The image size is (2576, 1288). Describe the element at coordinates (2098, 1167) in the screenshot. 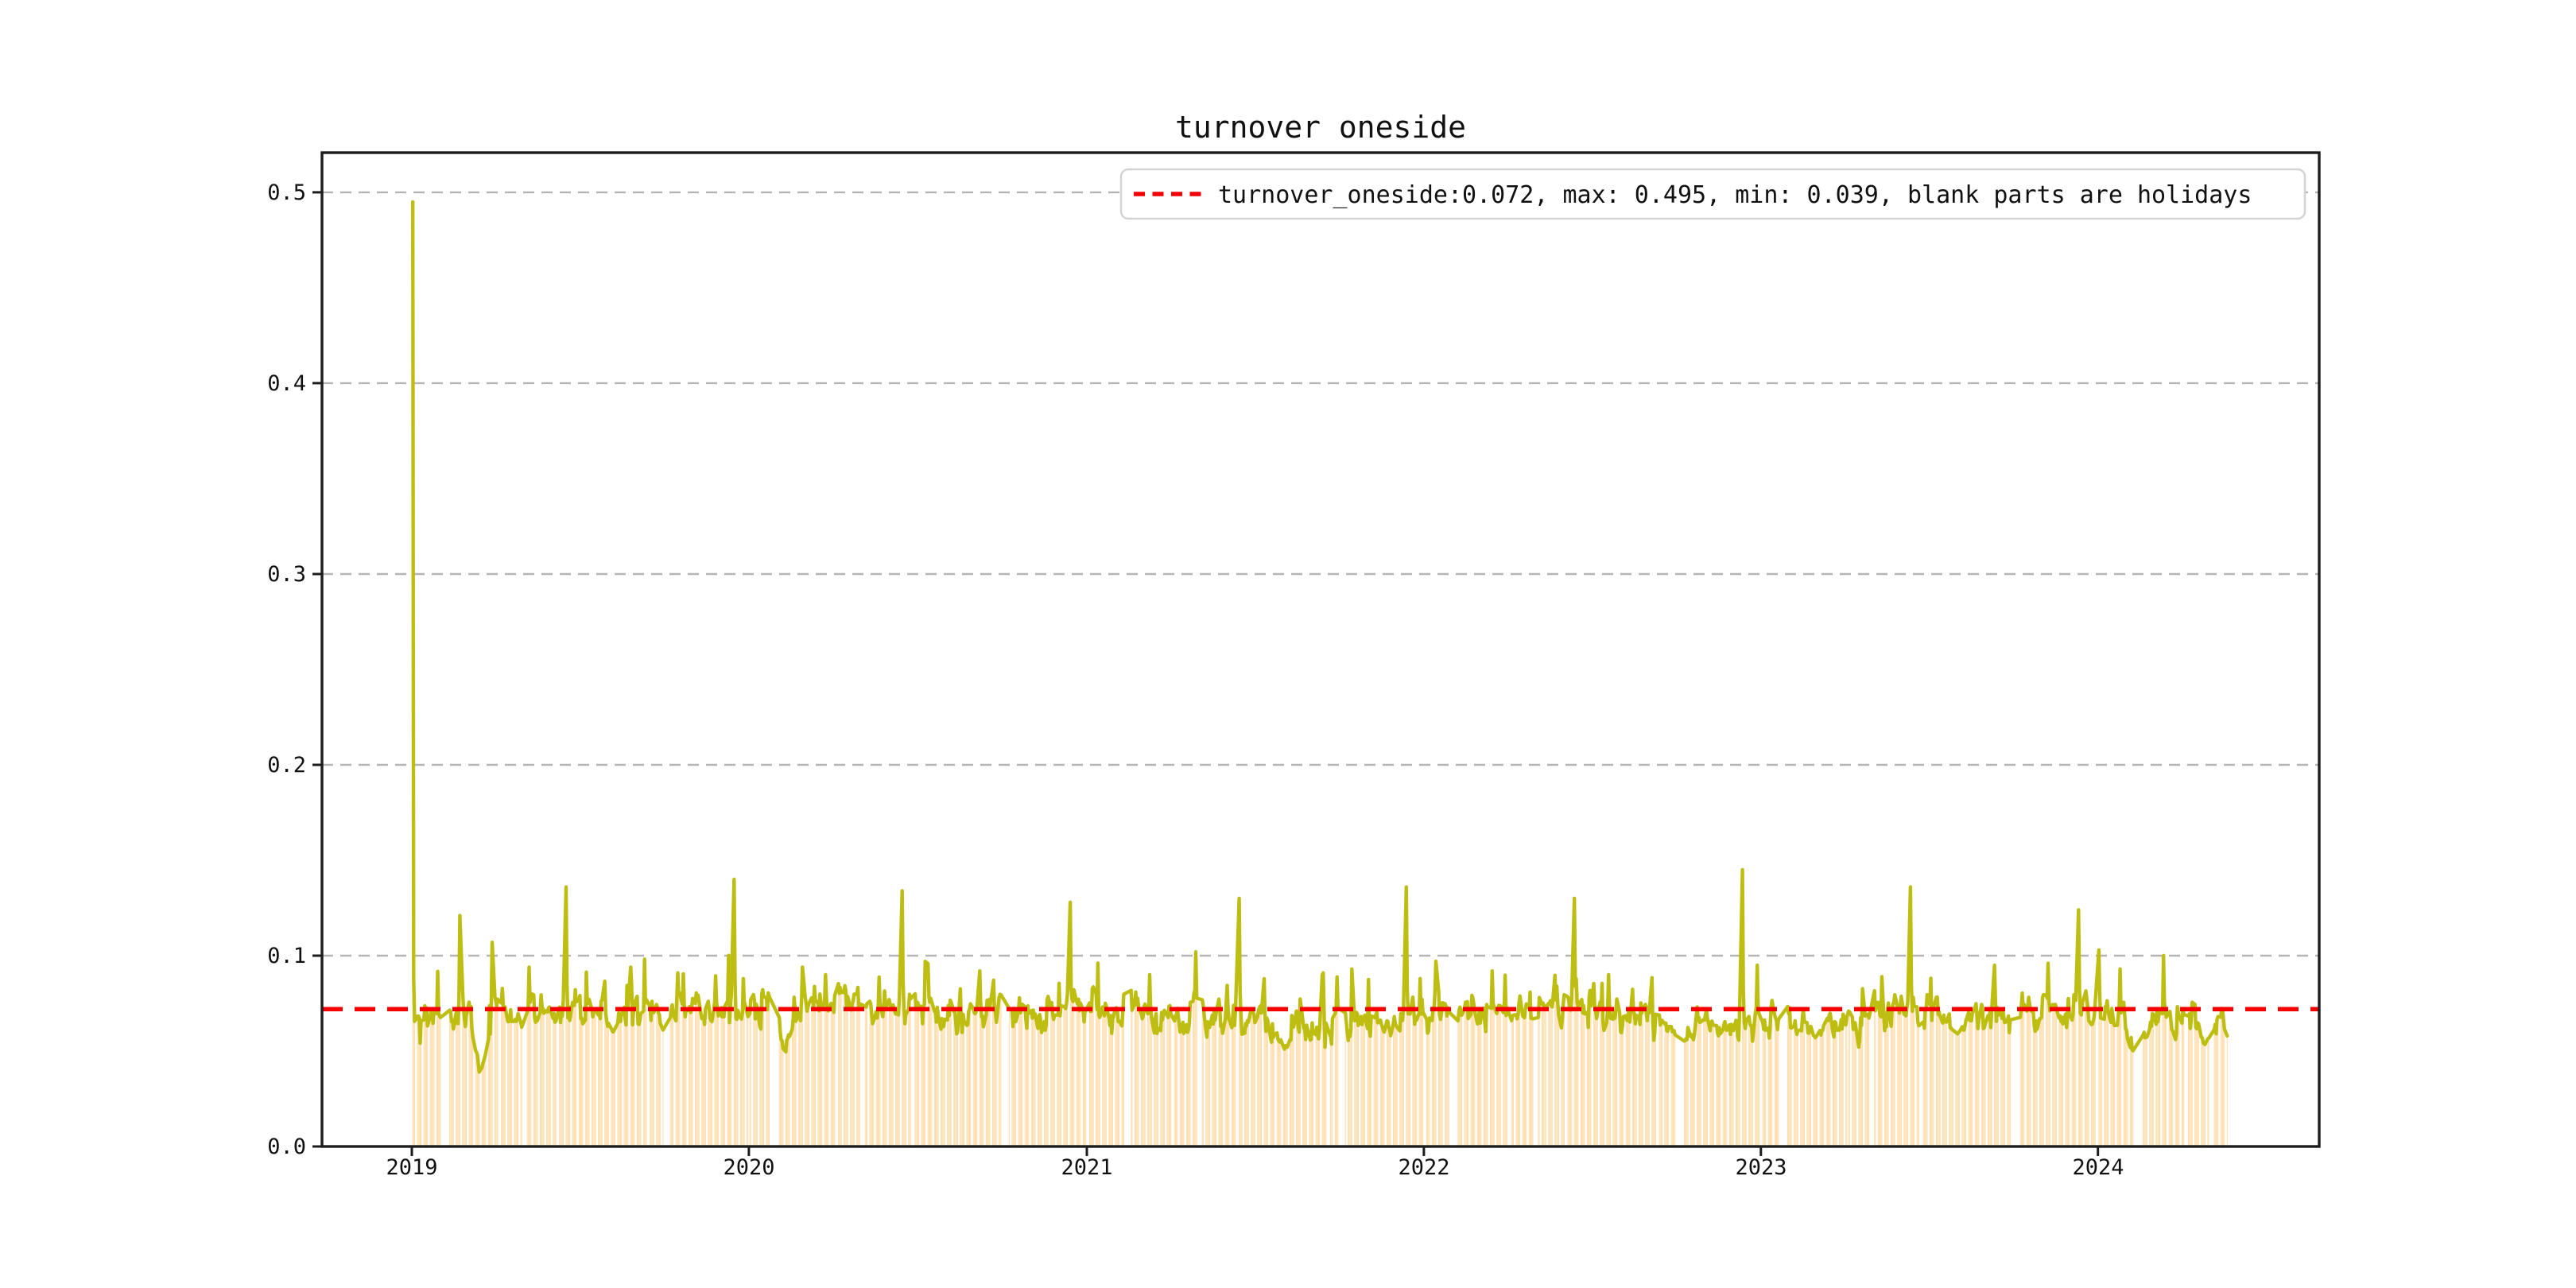

I see `x-tick-label-2024: 2024` at that location.